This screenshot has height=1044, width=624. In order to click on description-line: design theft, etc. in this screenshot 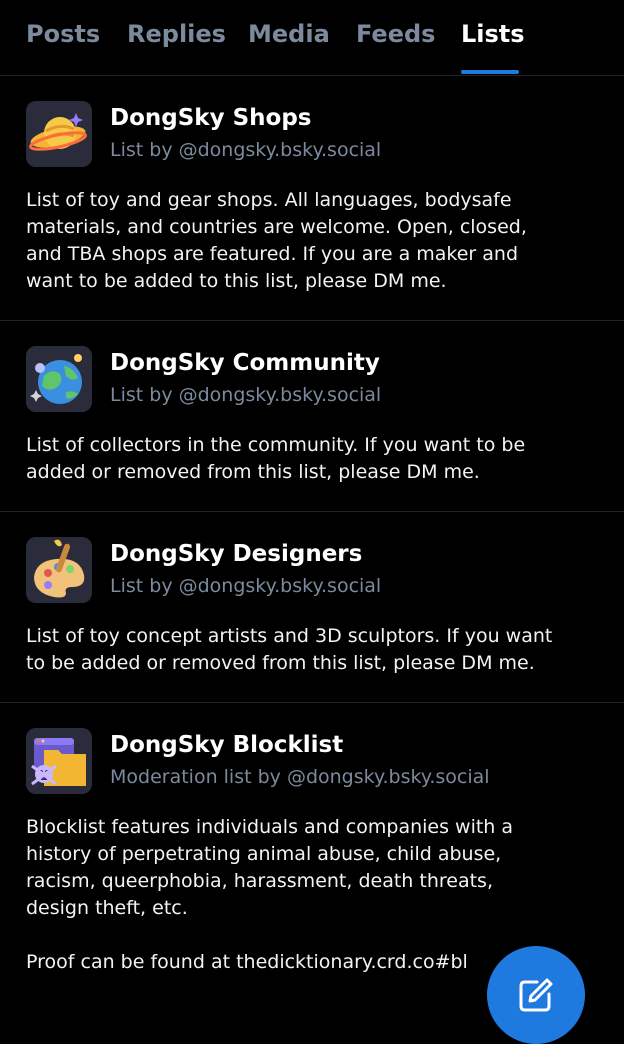, I will do `click(107, 908)`.